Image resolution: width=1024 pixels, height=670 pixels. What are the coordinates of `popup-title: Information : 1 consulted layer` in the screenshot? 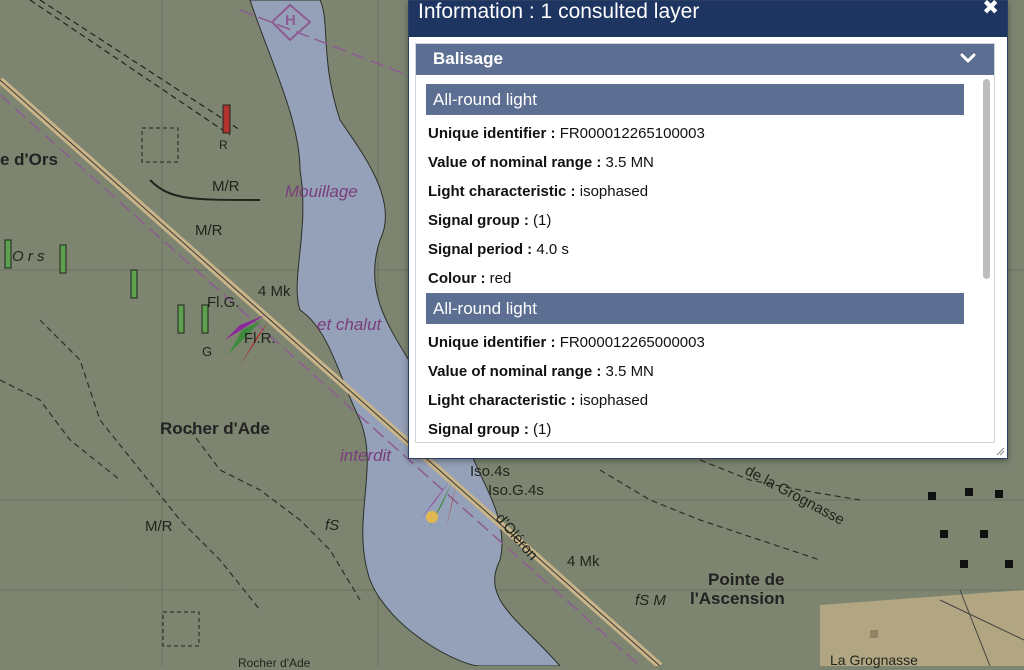 It's located at (559, 11).